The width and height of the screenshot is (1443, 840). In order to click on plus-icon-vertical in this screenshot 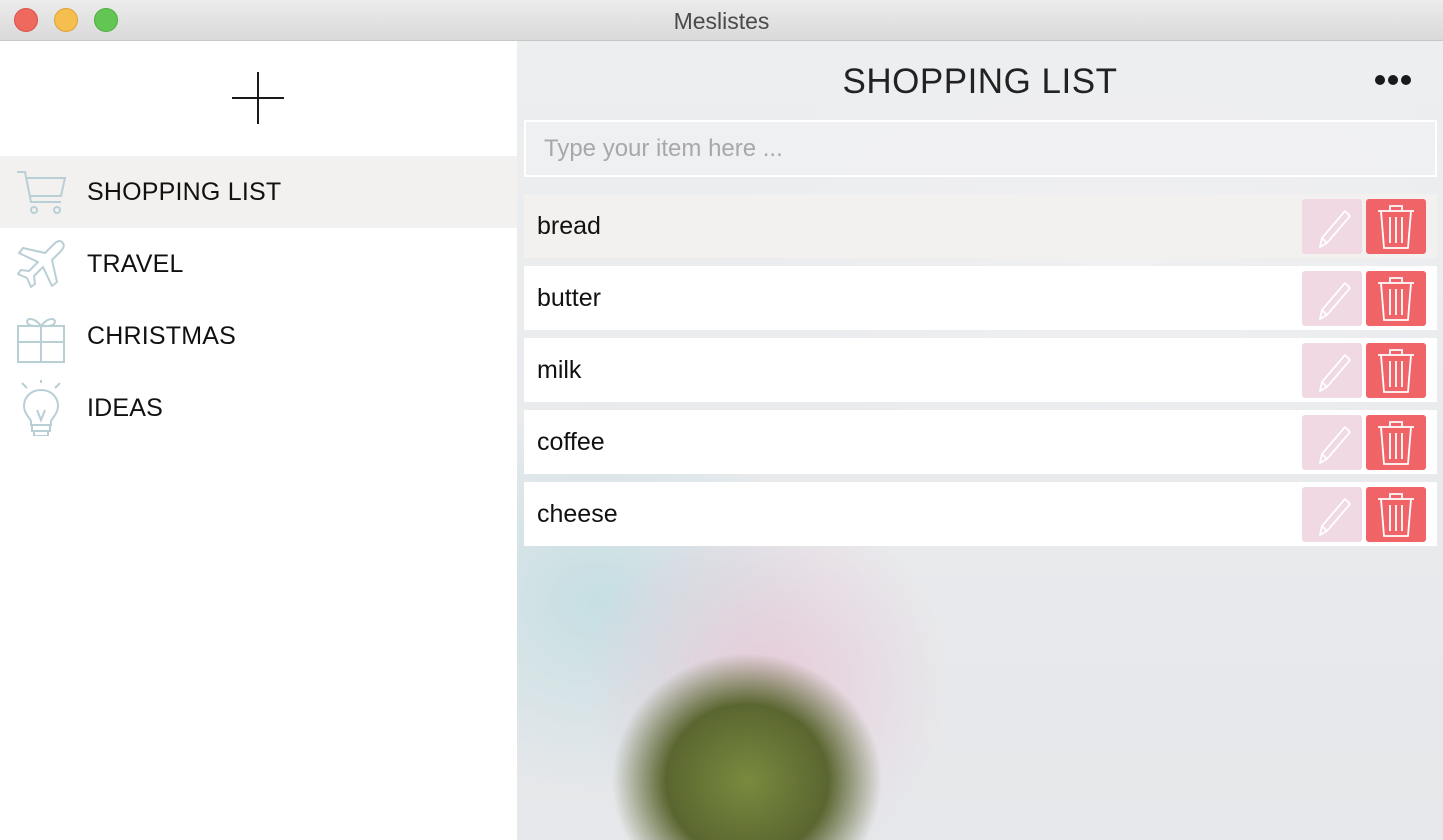, I will do `click(258, 98)`.